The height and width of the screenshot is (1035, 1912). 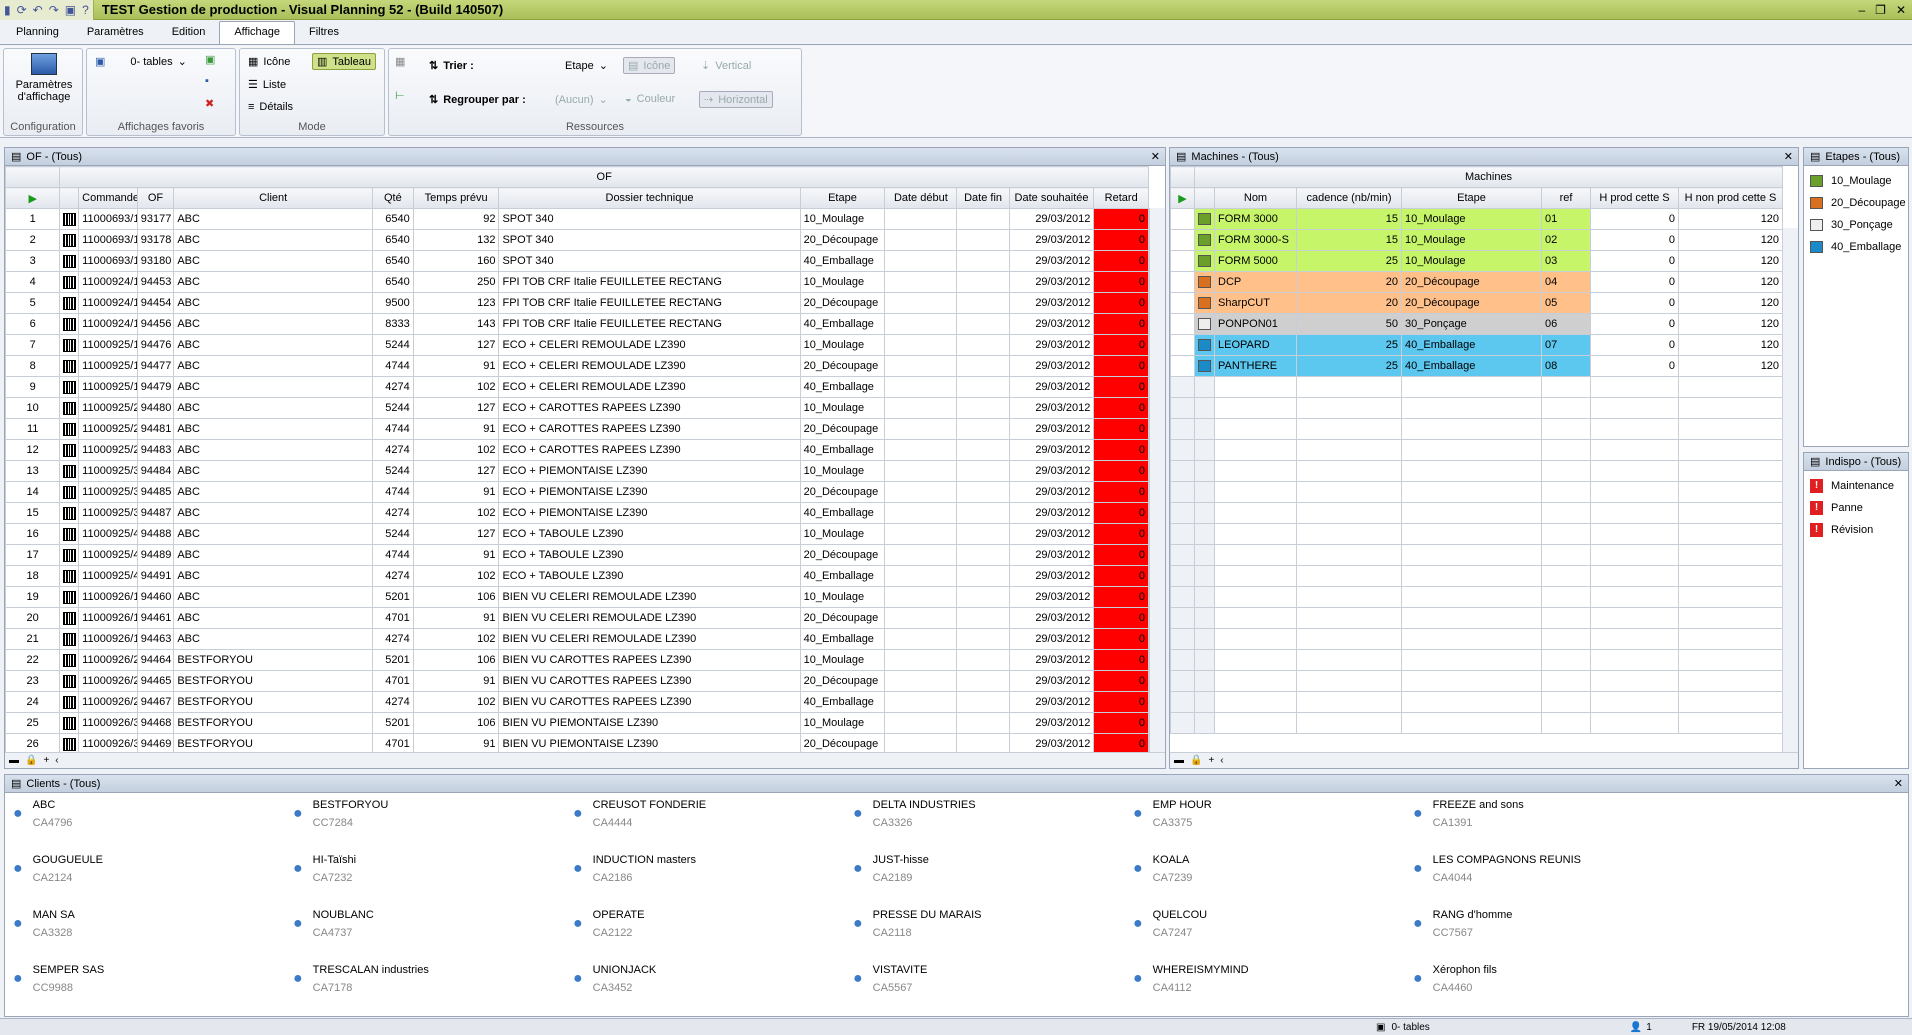 I want to click on couleur-button: ◒ Couleur, so click(x=650, y=99).